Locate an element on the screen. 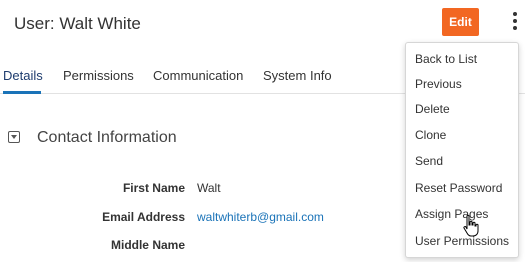  field-label-first-name: First Name is located at coordinates (153, 188).